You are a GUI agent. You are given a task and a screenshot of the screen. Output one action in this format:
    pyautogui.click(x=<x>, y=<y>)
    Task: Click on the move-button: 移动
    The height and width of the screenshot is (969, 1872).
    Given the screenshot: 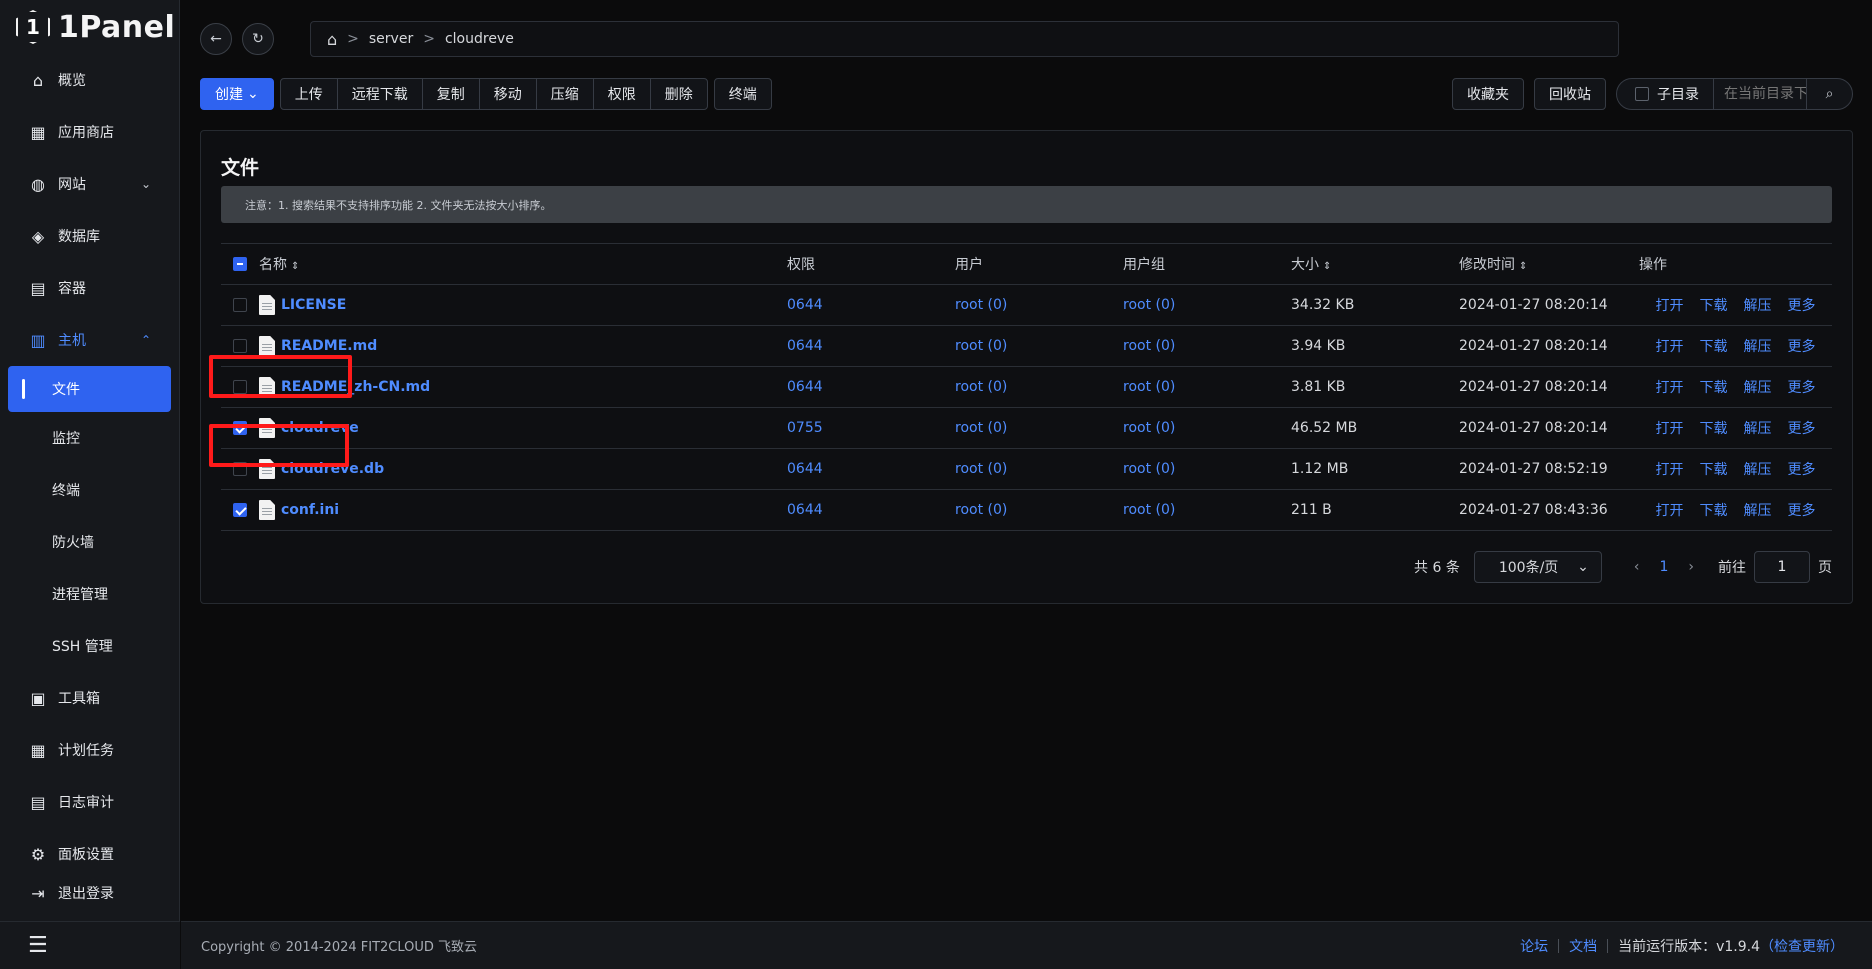 What is the action you would take?
    pyautogui.click(x=507, y=94)
    